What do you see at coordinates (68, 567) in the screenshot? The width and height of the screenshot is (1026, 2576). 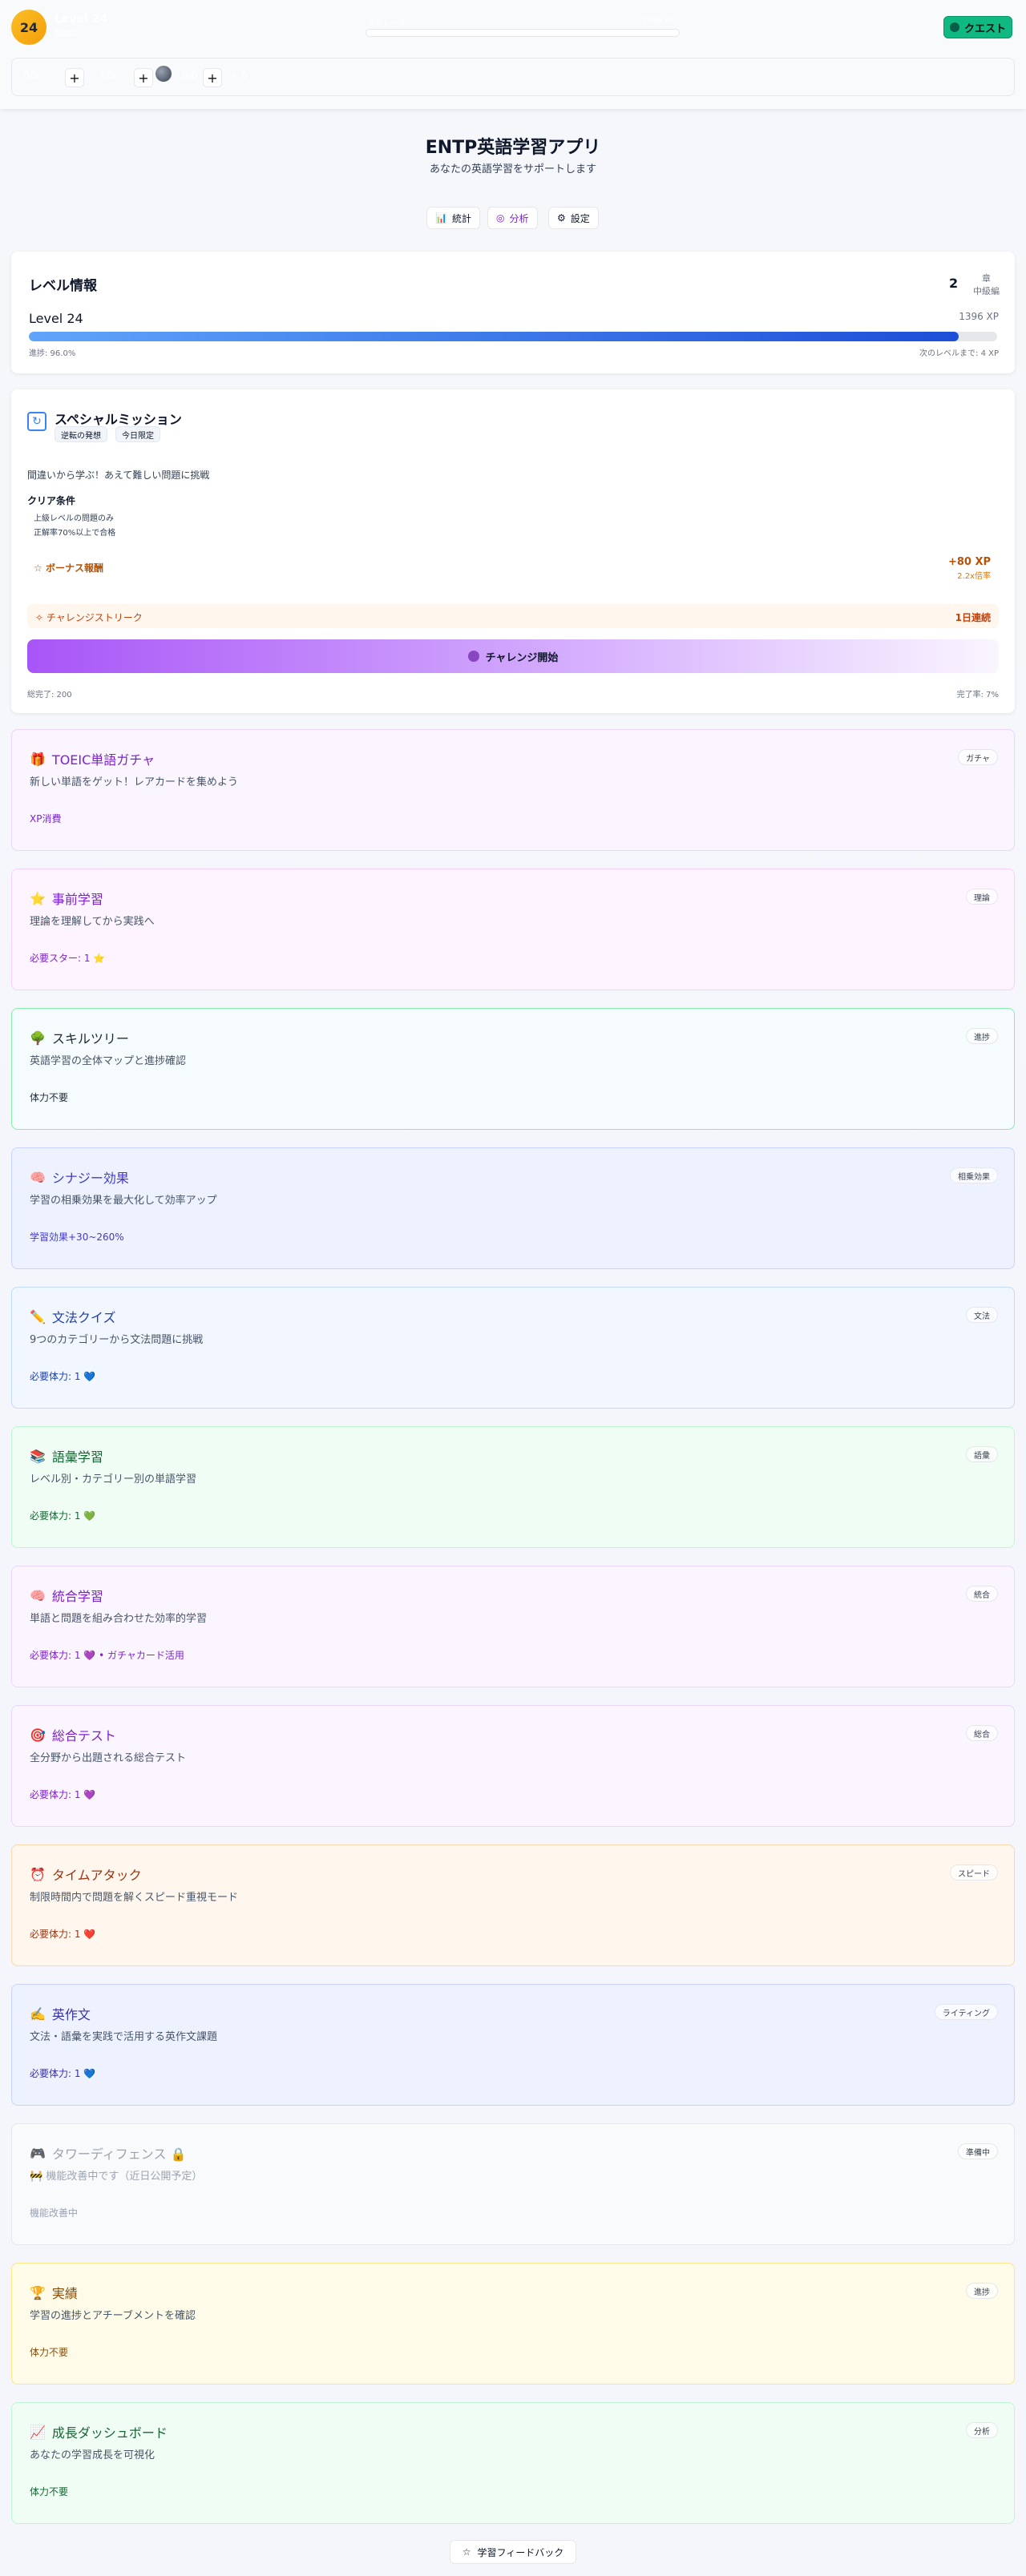 I see `bonus-label: ☆ ボーナス報酬` at bounding box center [68, 567].